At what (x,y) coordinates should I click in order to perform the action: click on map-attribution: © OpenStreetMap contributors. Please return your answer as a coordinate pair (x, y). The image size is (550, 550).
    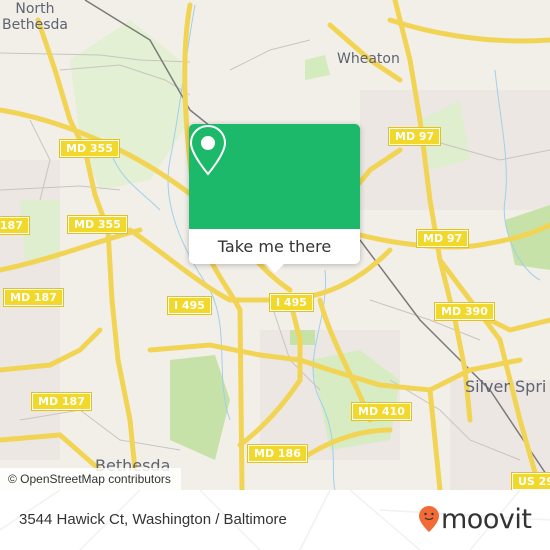
    Looking at the image, I should click on (90, 479).